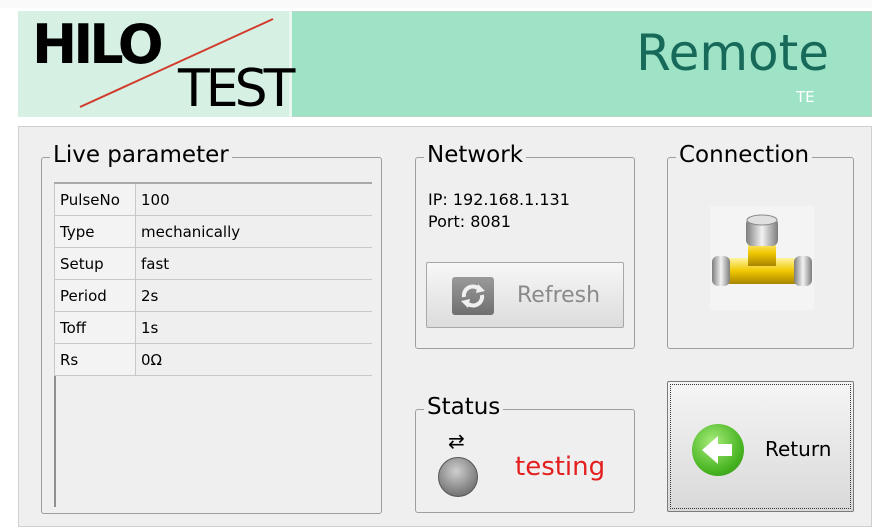 The width and height of the screenshot is (872, 527). I want to click on table-row: Toff 1s, so click(213, 327).